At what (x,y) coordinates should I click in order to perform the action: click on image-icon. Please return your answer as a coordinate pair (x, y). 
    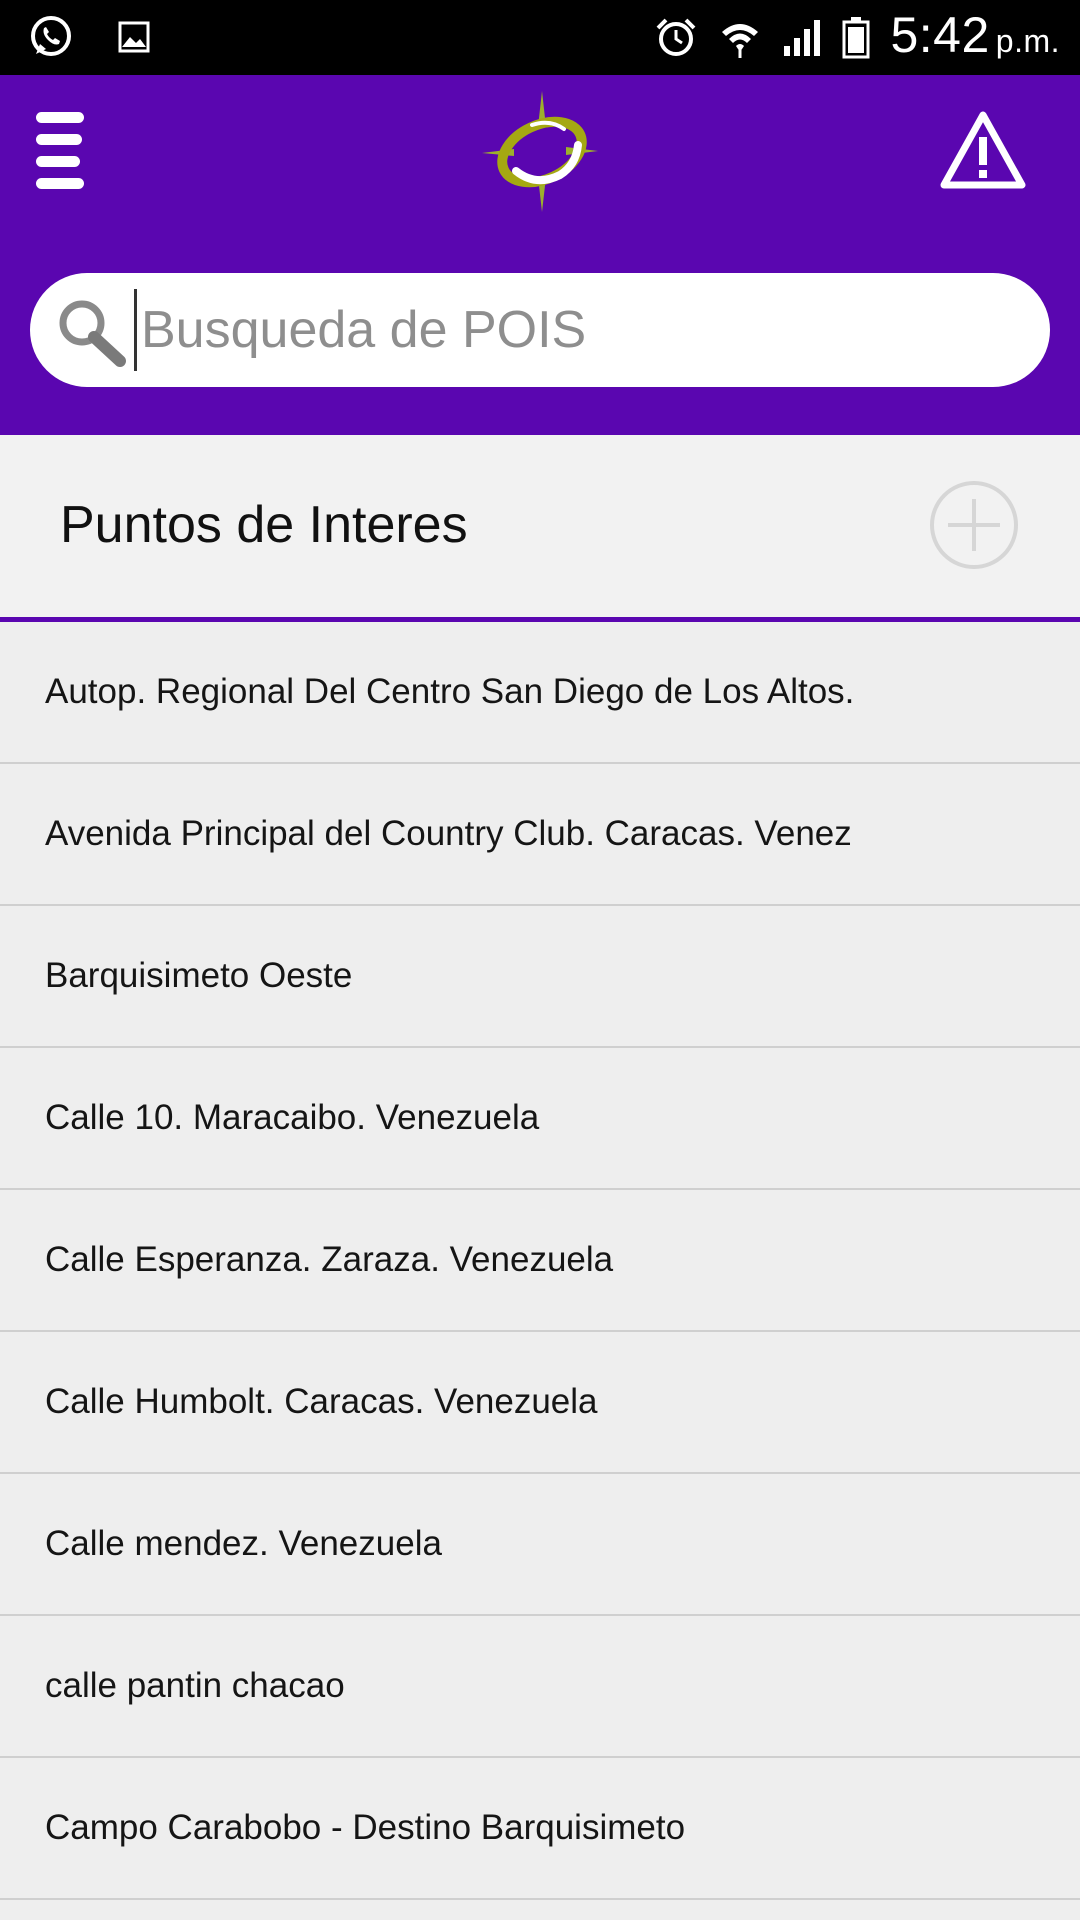
    Looking at the image, I should click on (134, 37).